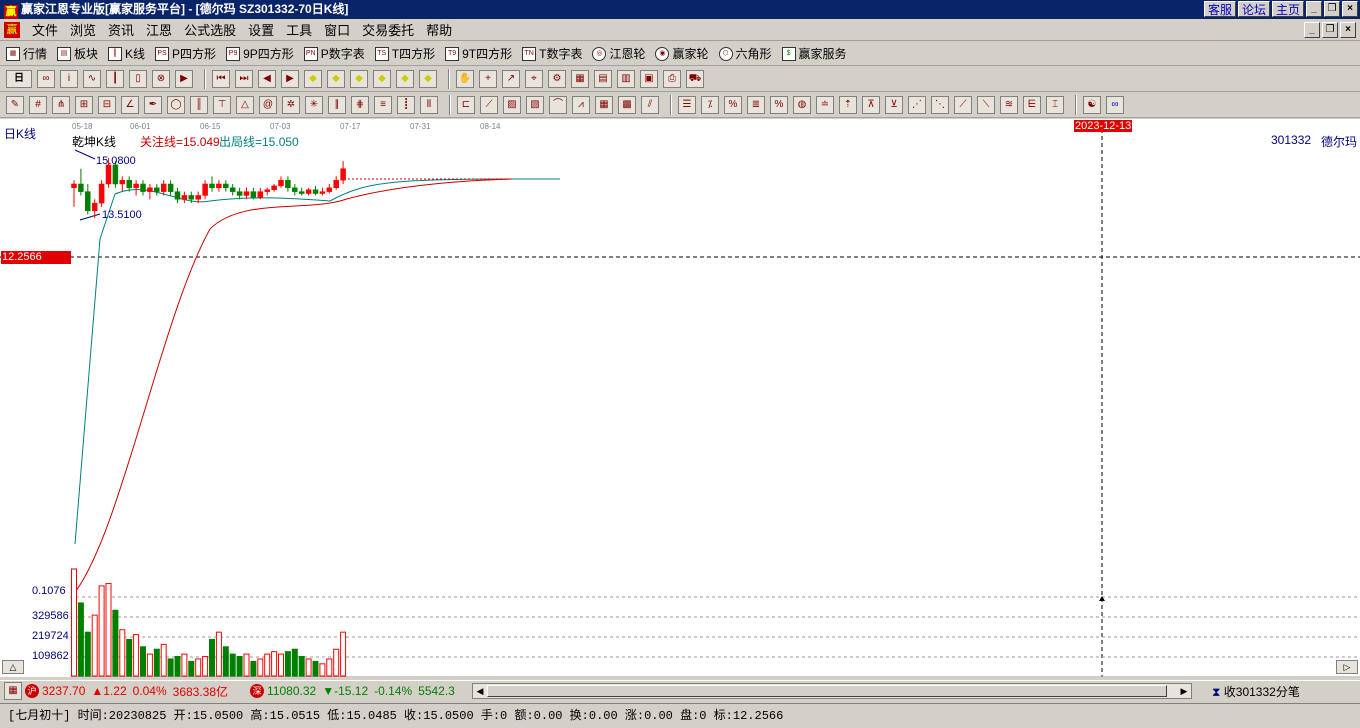 The width and height of the screenshot is (1360, 728). I want to click on range-icon: ⊼, so click(871, 105).